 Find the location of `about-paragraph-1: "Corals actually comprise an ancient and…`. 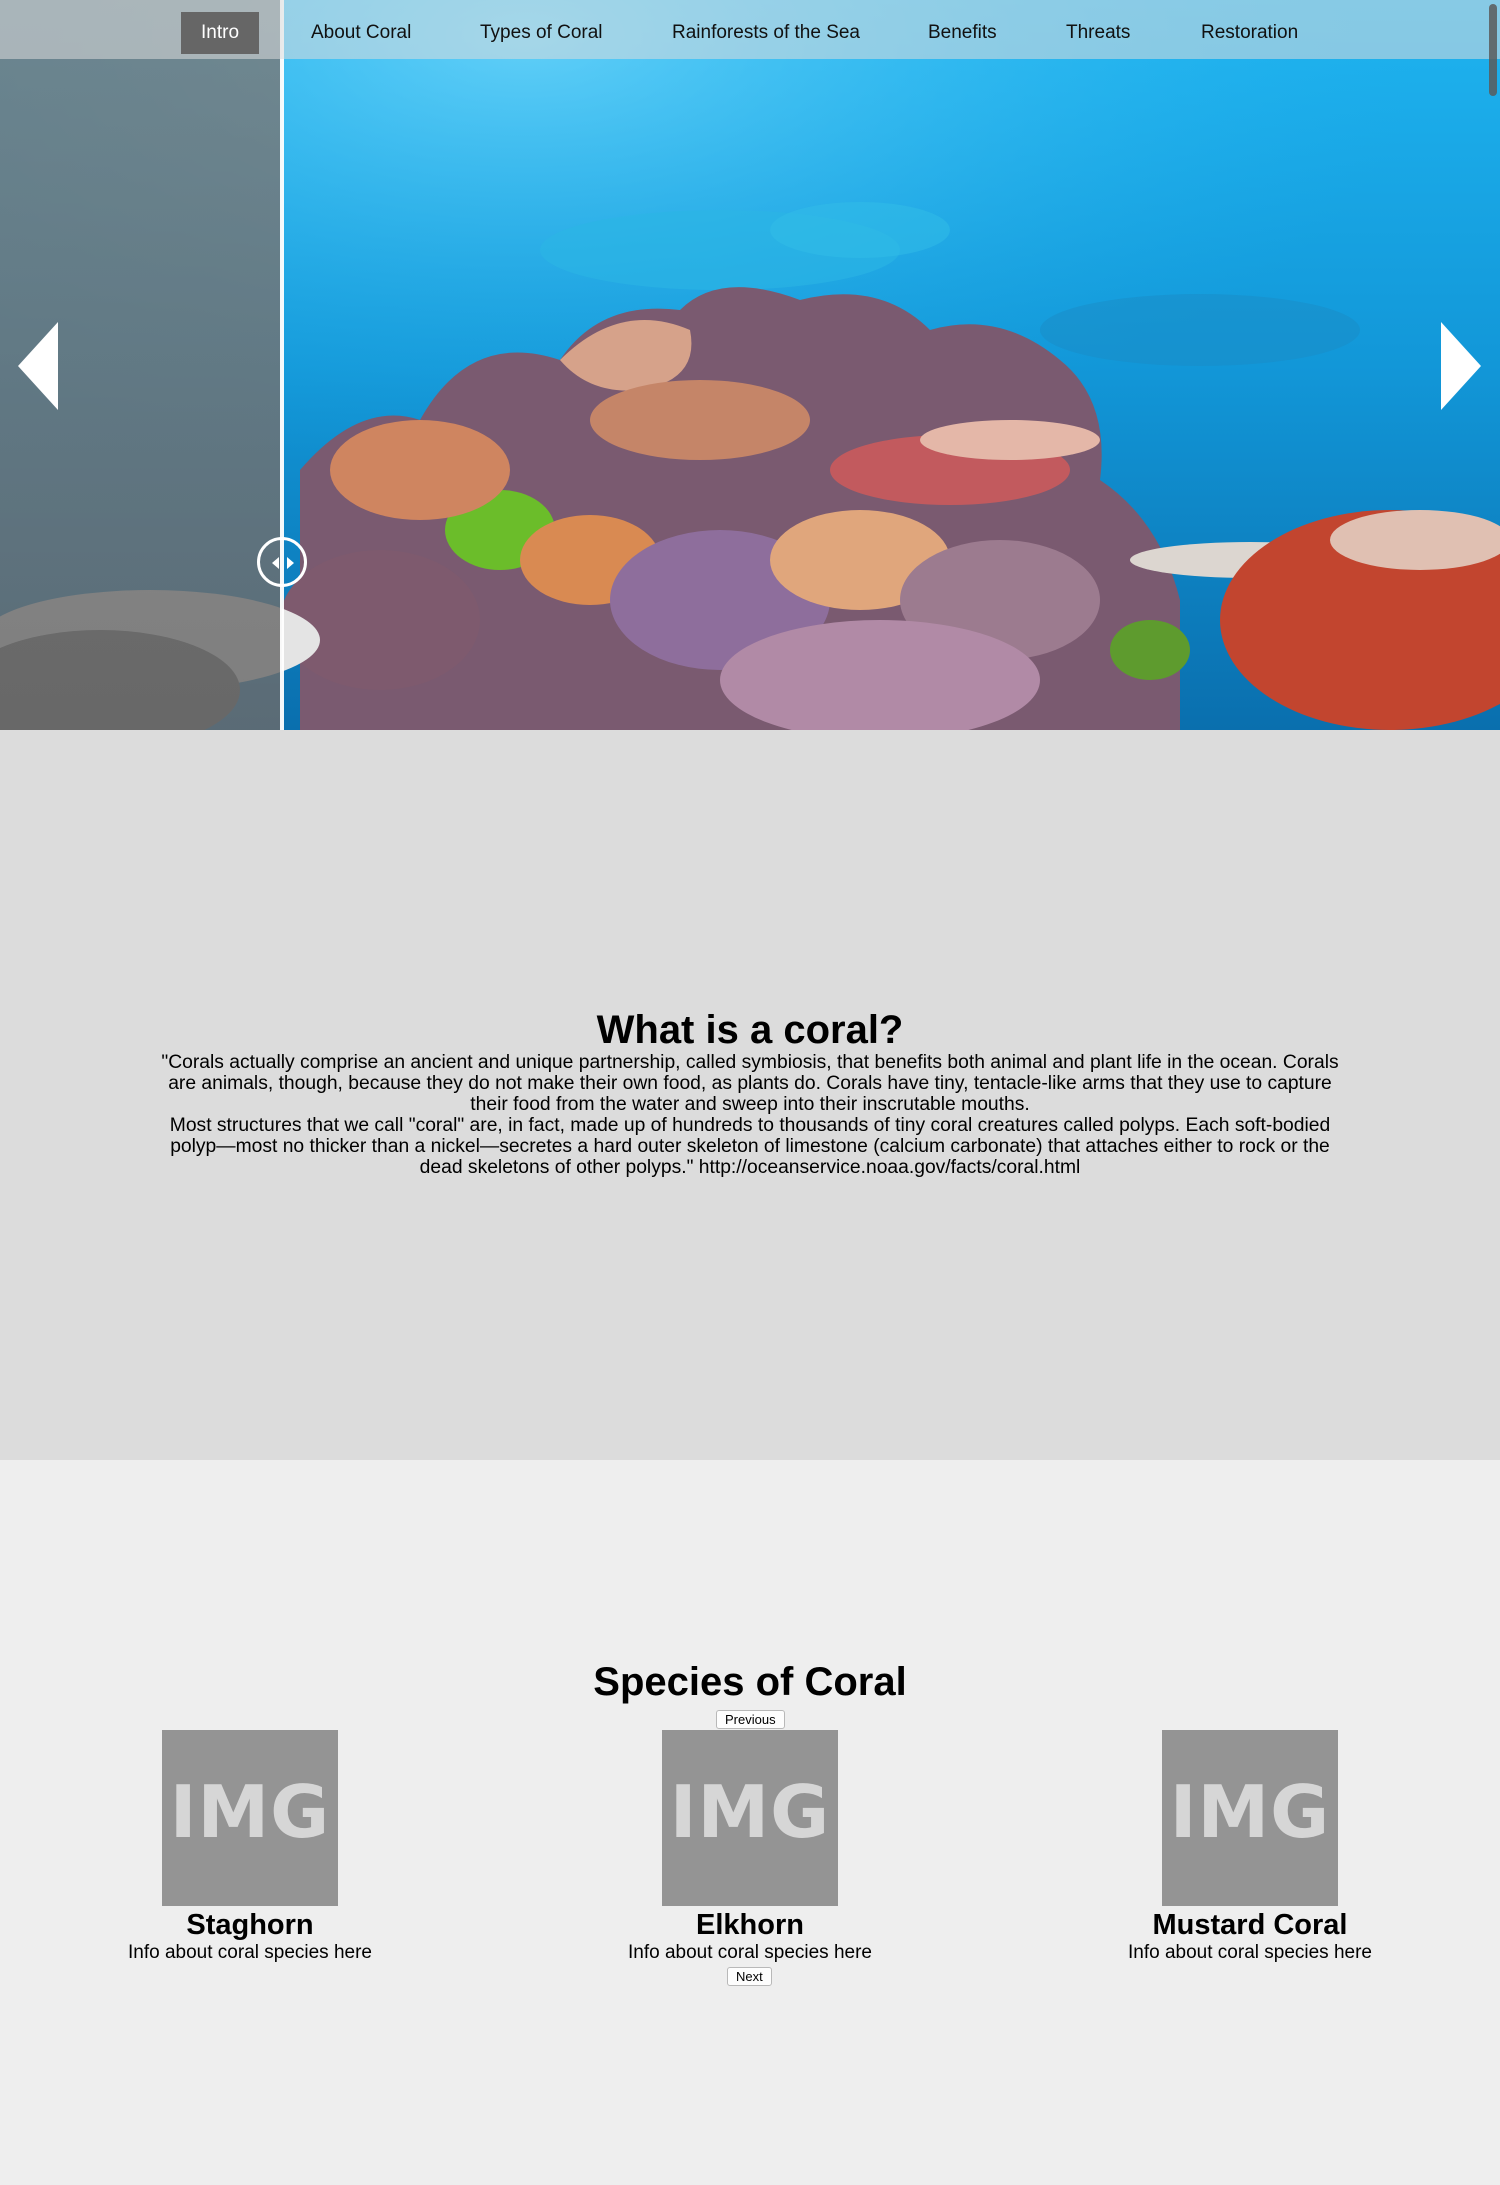

about-paragraph-1: "Corals actually comprise an ancient and… is located at coordinates (750, 1083).